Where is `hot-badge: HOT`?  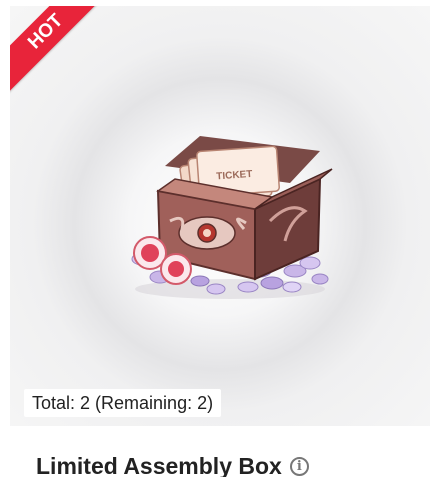
hot-badge: HOT is located at coordinates (62, 53).